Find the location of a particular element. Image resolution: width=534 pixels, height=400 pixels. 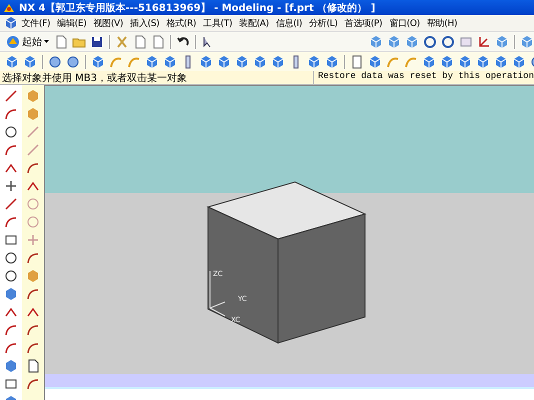

globe-icon is located at coordinates (13, 41).